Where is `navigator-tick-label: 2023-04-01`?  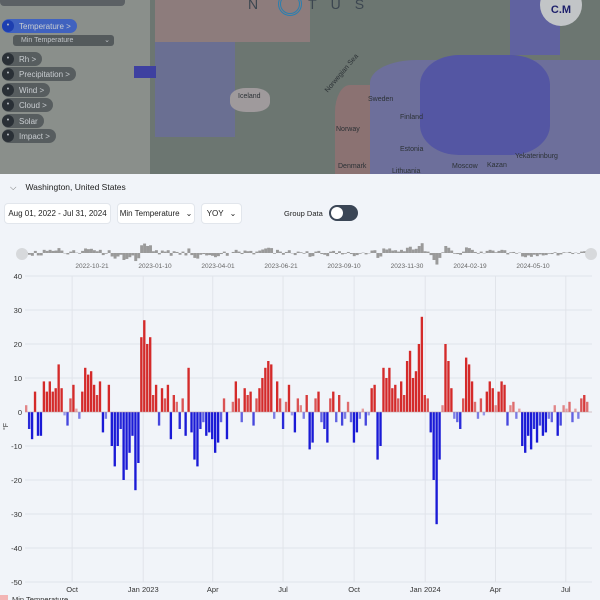
navigator-tick-label: 2023-04-01 is located at coordinates (218, 266).